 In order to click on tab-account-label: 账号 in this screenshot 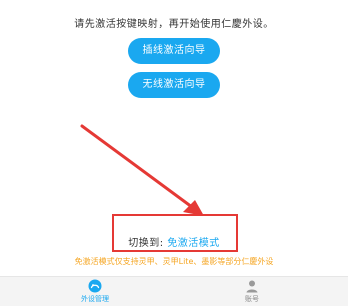, I will do `click(252, 299)`.